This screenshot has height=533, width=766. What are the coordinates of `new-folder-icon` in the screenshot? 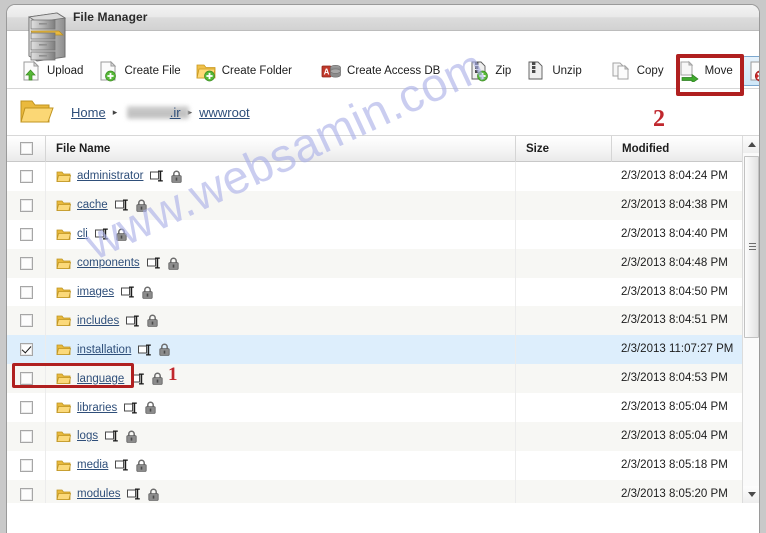 It's located at (206, 73).